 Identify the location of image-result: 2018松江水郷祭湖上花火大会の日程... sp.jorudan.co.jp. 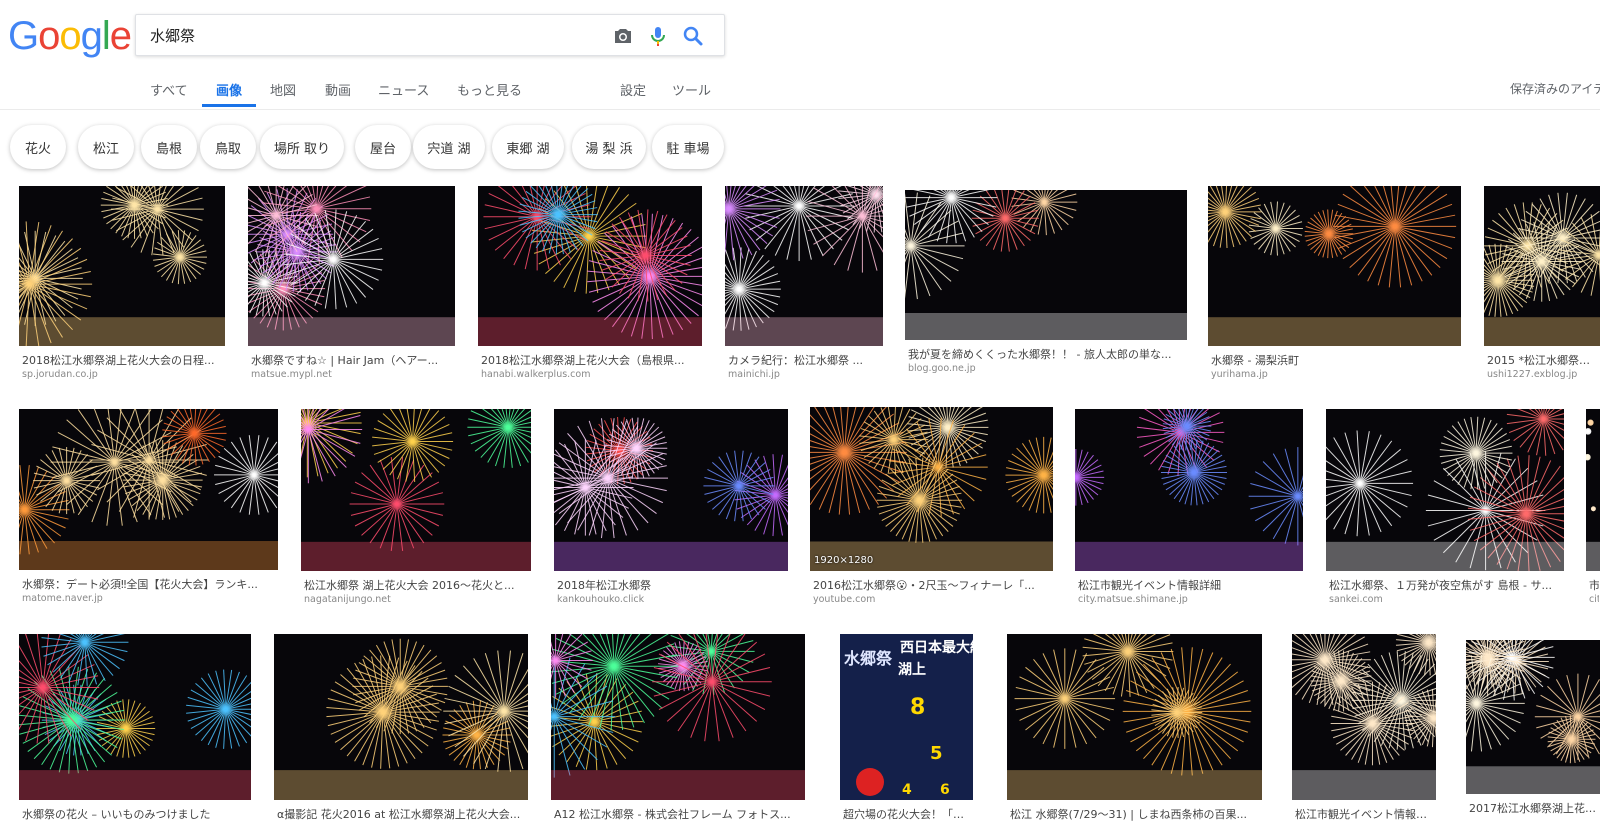
(122, 286).